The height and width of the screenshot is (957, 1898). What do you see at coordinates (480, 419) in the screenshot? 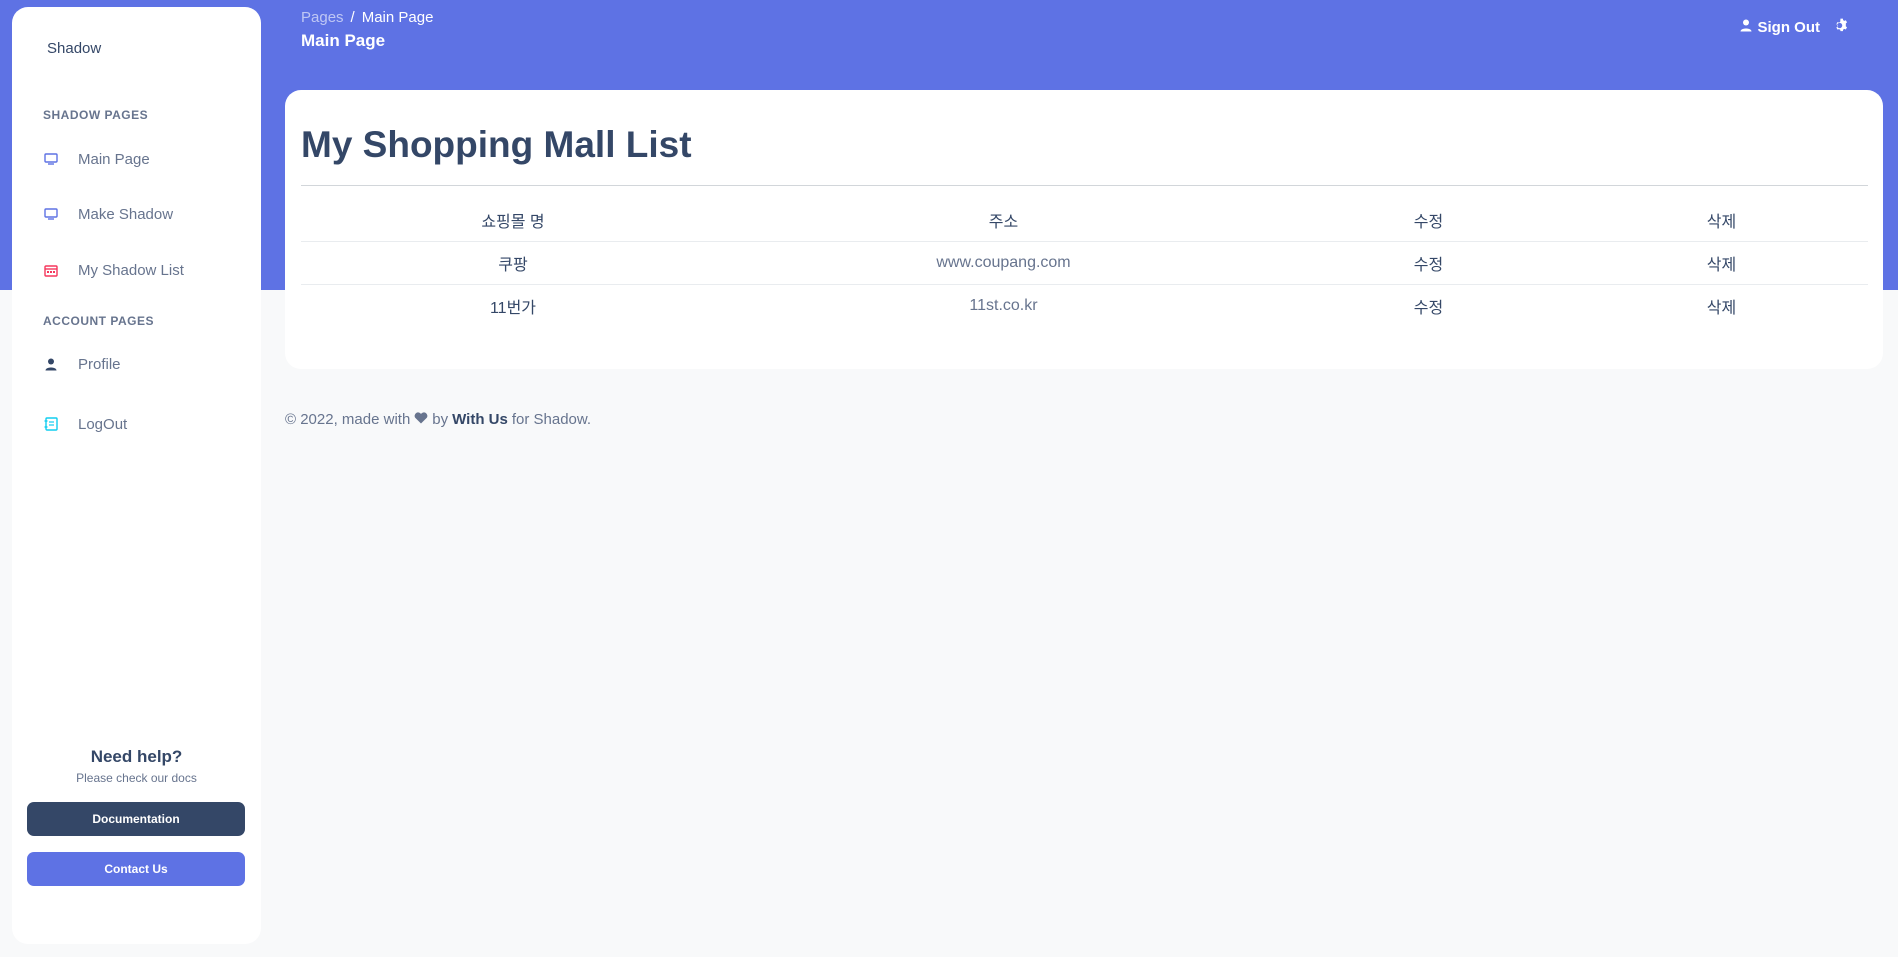
I see `footer-author-link: With Us` at bounding box center [480, 419].